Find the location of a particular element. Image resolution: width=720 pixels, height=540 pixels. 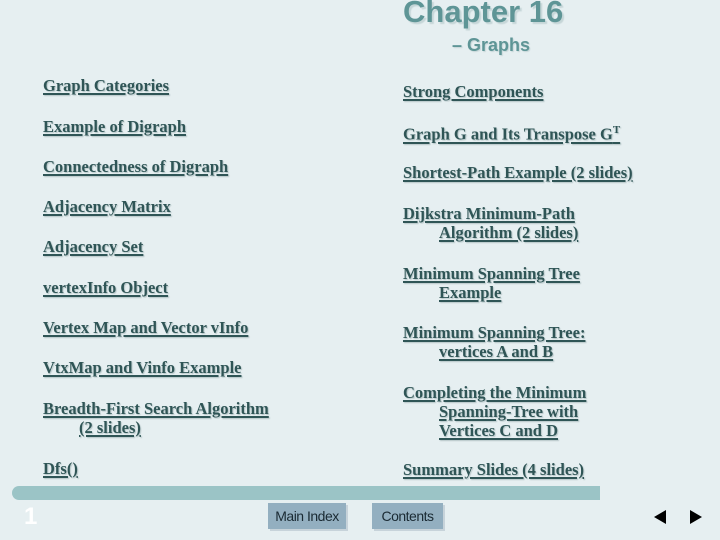

link-text: VtxMap and Vinfo Example is located at coordinates (142, 367).